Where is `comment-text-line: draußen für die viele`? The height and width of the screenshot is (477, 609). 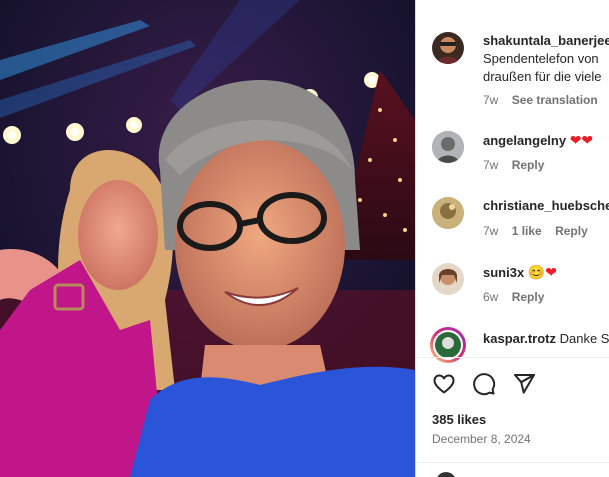
comment-text-line: draußen für die viele is located at coordinates (542, 76).